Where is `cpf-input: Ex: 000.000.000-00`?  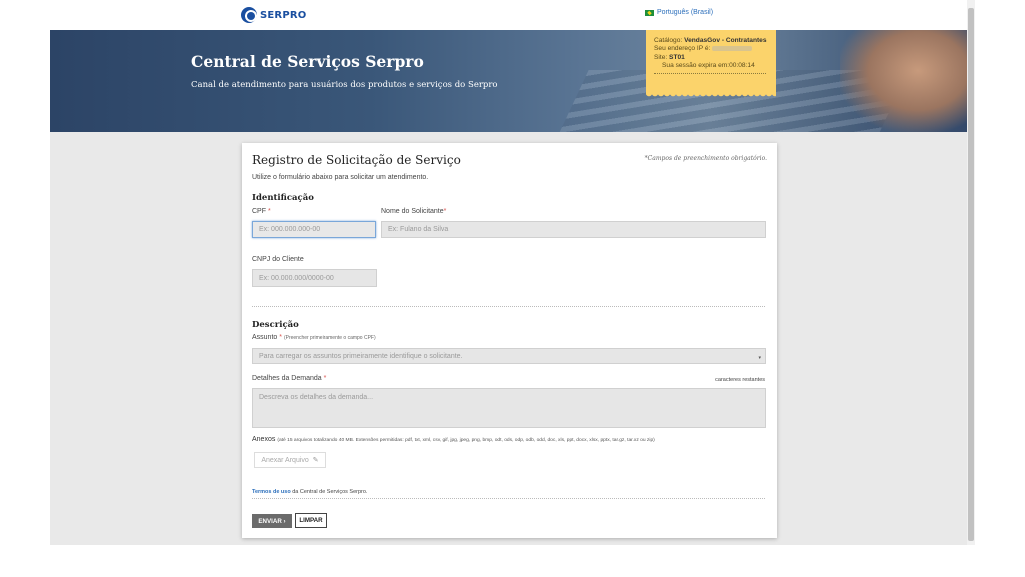
cpf-input: Ex: 000.000.000-00 is located at coordinates (314, 229).